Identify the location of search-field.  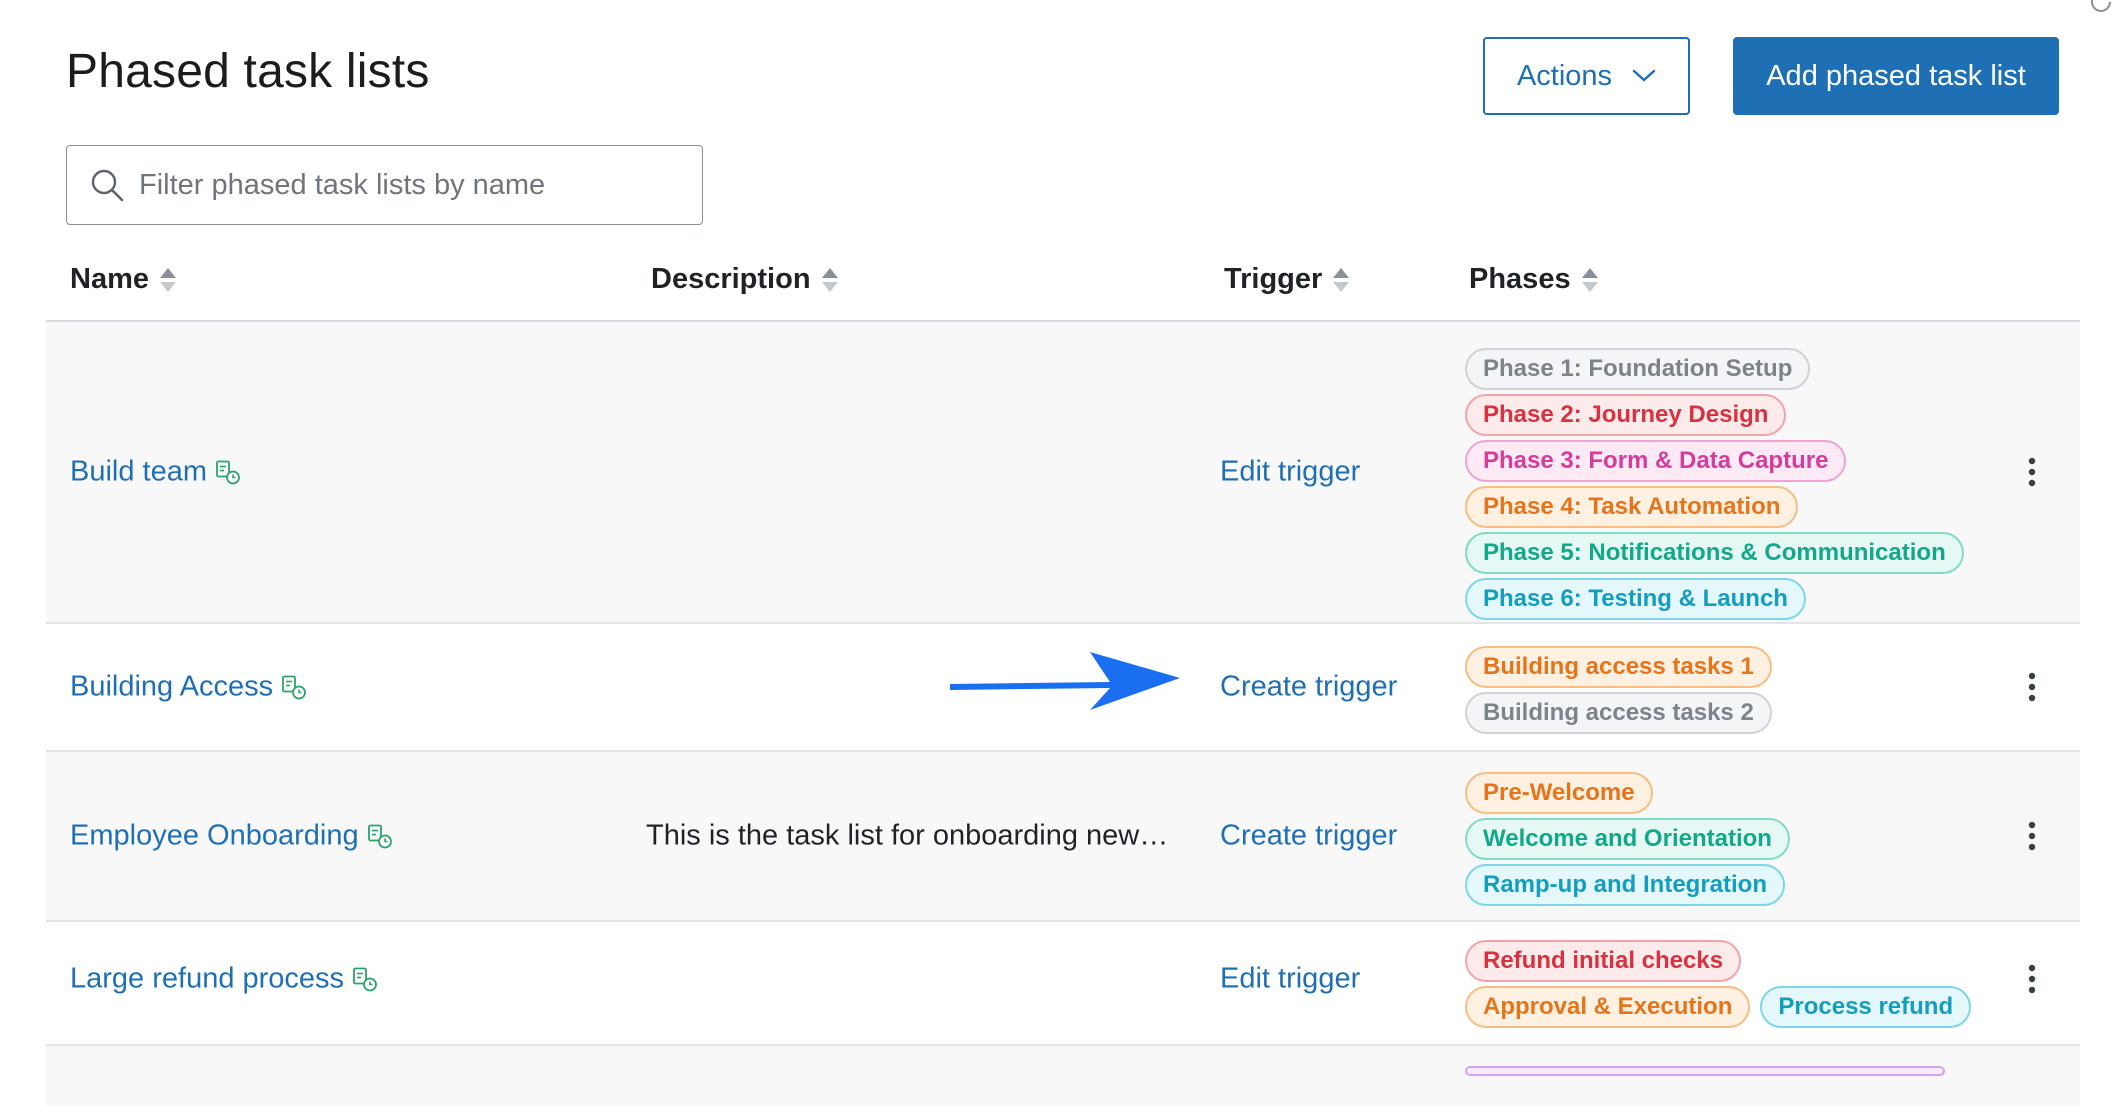
(384, 185).